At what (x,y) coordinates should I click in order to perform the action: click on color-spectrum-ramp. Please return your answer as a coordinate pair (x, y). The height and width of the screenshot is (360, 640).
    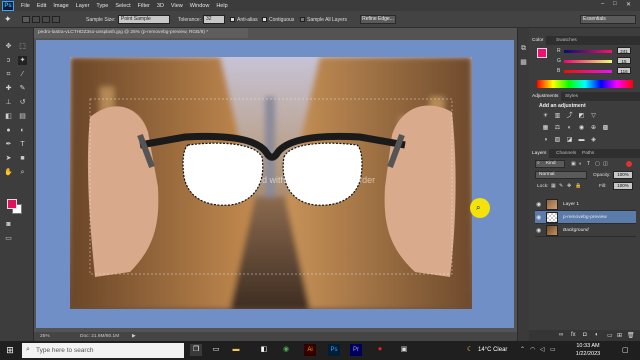
    Looking at the image, I should click on (585, 84).